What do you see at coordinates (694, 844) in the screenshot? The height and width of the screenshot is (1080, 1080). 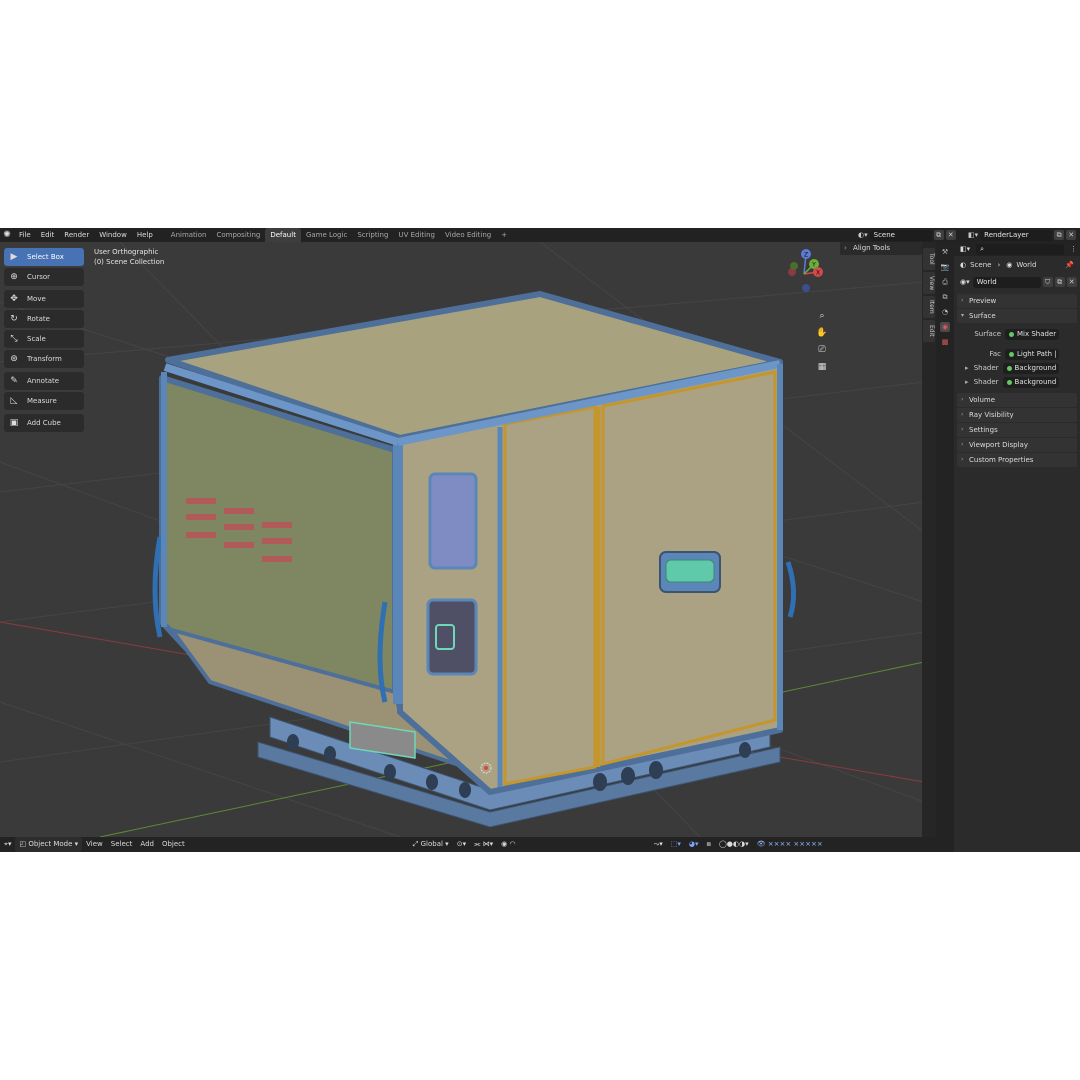 I see `overlays-icon: ◕▾` at bounding box center [694, 844].